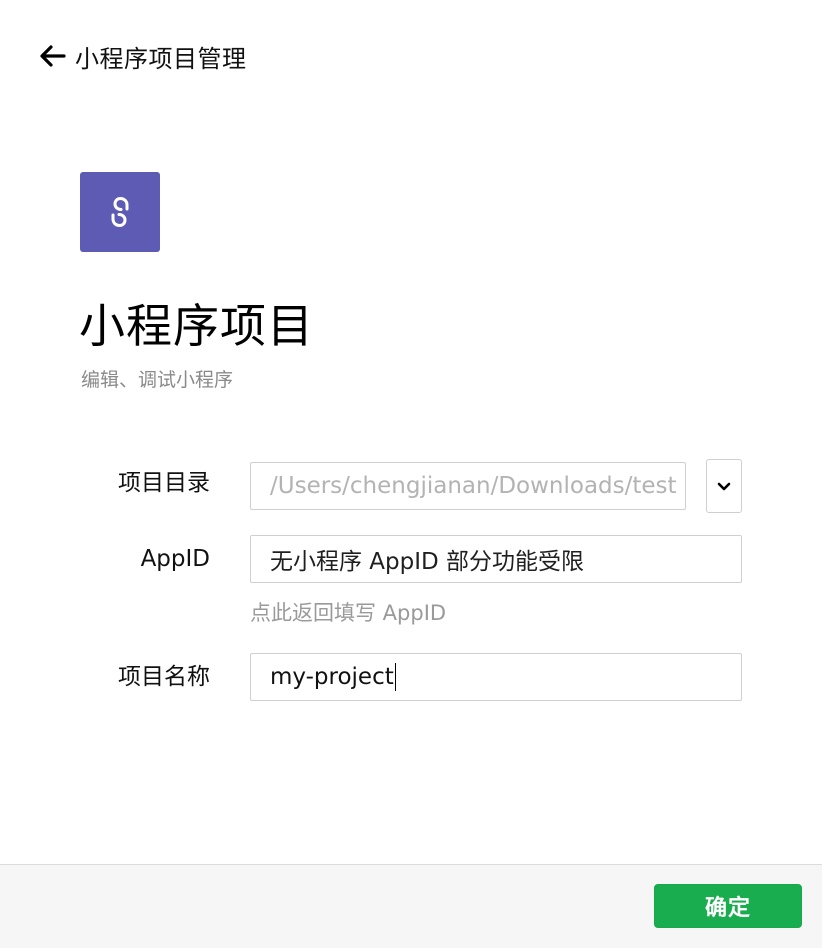 Image resolution: width=822 pixels, height=948 pixels. I want to click on chevron-down-icon, so click(724, 486).